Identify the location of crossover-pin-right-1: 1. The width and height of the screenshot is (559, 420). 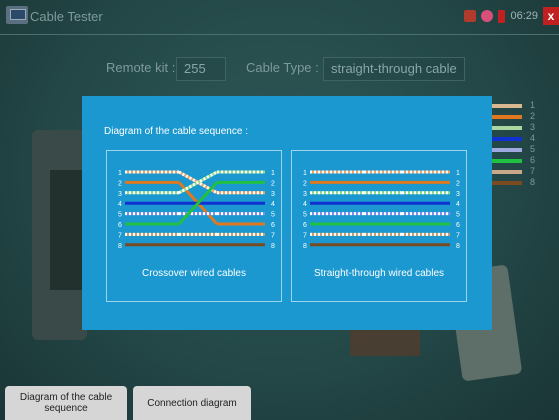
(273, 173).